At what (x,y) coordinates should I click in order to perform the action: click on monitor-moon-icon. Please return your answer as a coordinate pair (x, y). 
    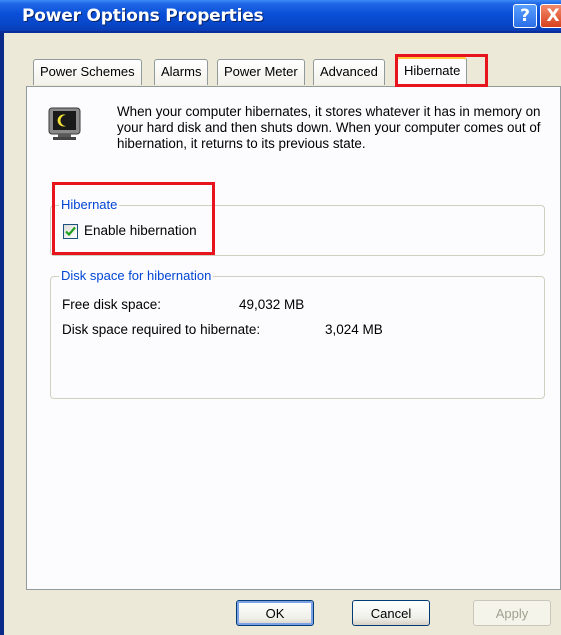
    Looking at the image, I should click on (64, 123).